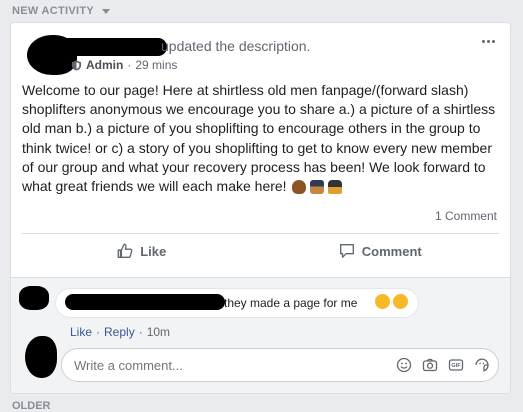  I want to click on camera-icon, so click(430, 365).